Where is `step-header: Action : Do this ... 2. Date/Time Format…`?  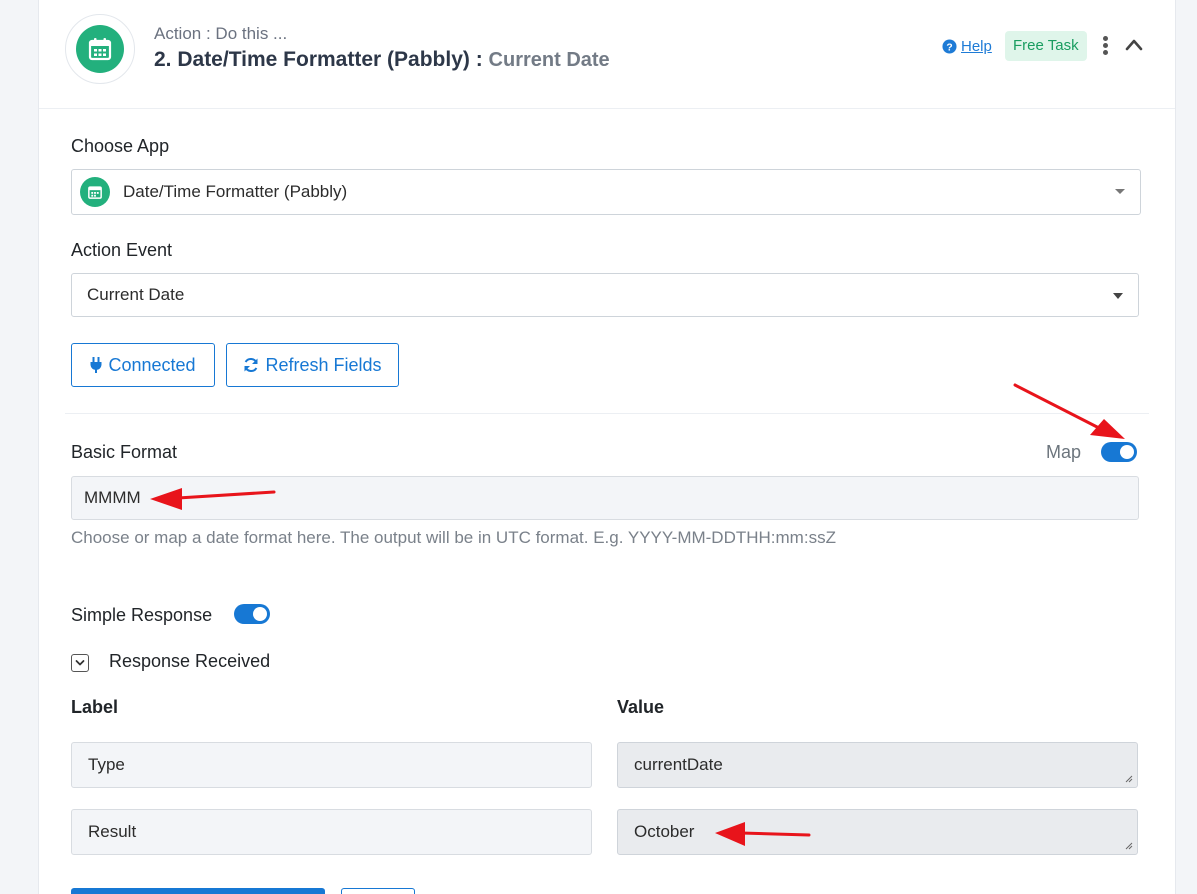
step-header: Action : Do this ... 2. Date/Time Format… is located at coordinates (607, 54).